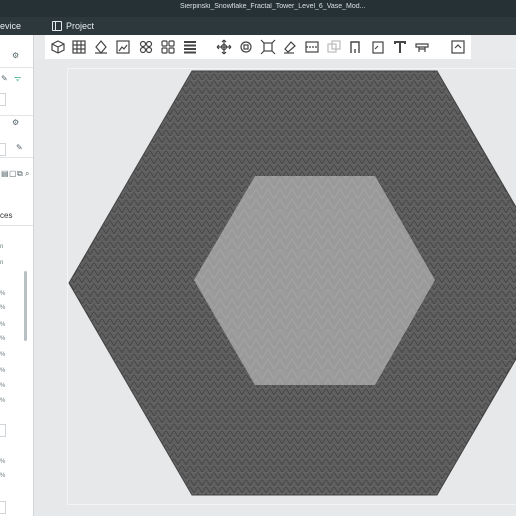 The height and width of the screenshot is (516, 516). I want to click on text-button, so click(400, 47).